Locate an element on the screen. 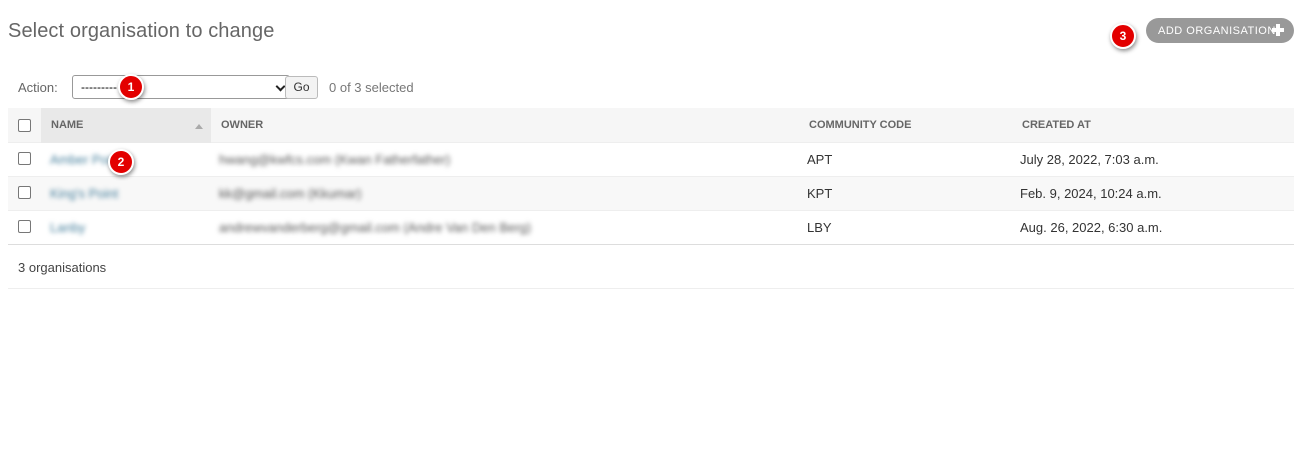 The width and height of the screenshot is (1307, 475). go-button: Go is located at coordinates (301, 87).